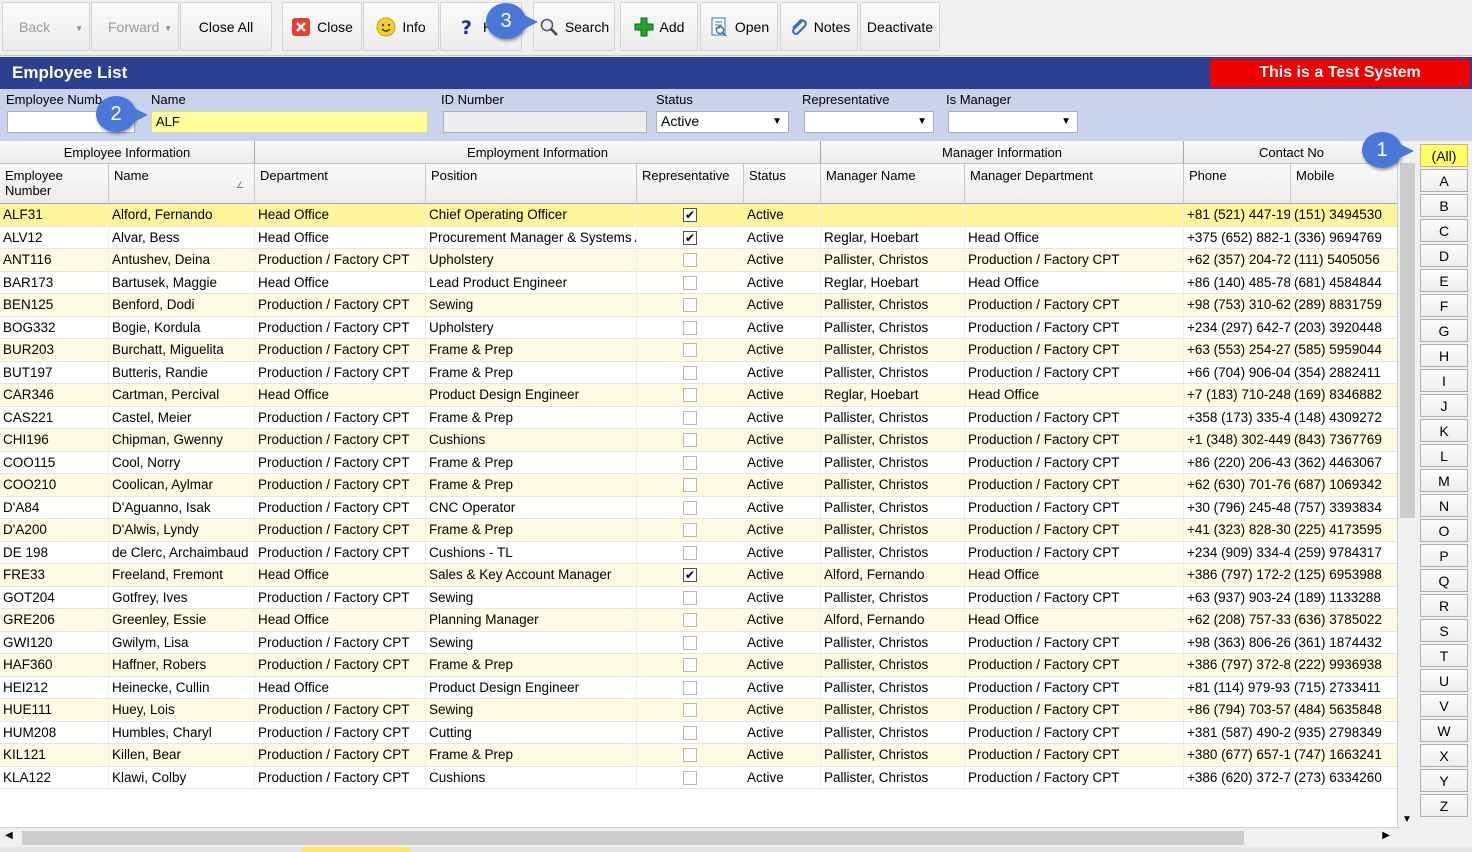  What do you see at coordinates (574, 26) in the screenshot?
I see `search-button: Search` at bounding box center [574, 26].